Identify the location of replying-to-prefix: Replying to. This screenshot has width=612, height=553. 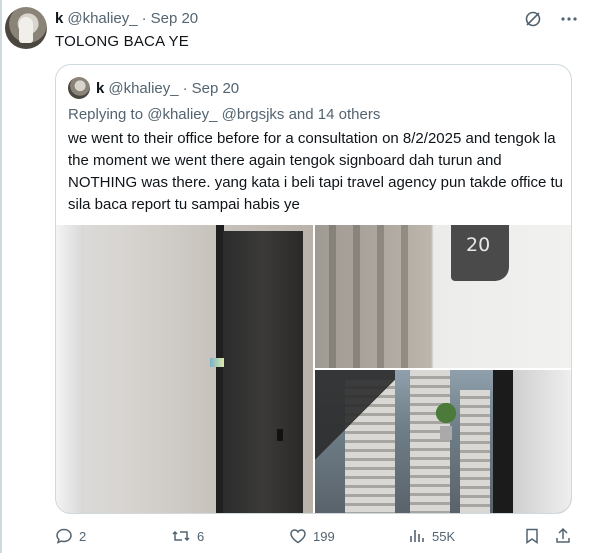
(106, 114).